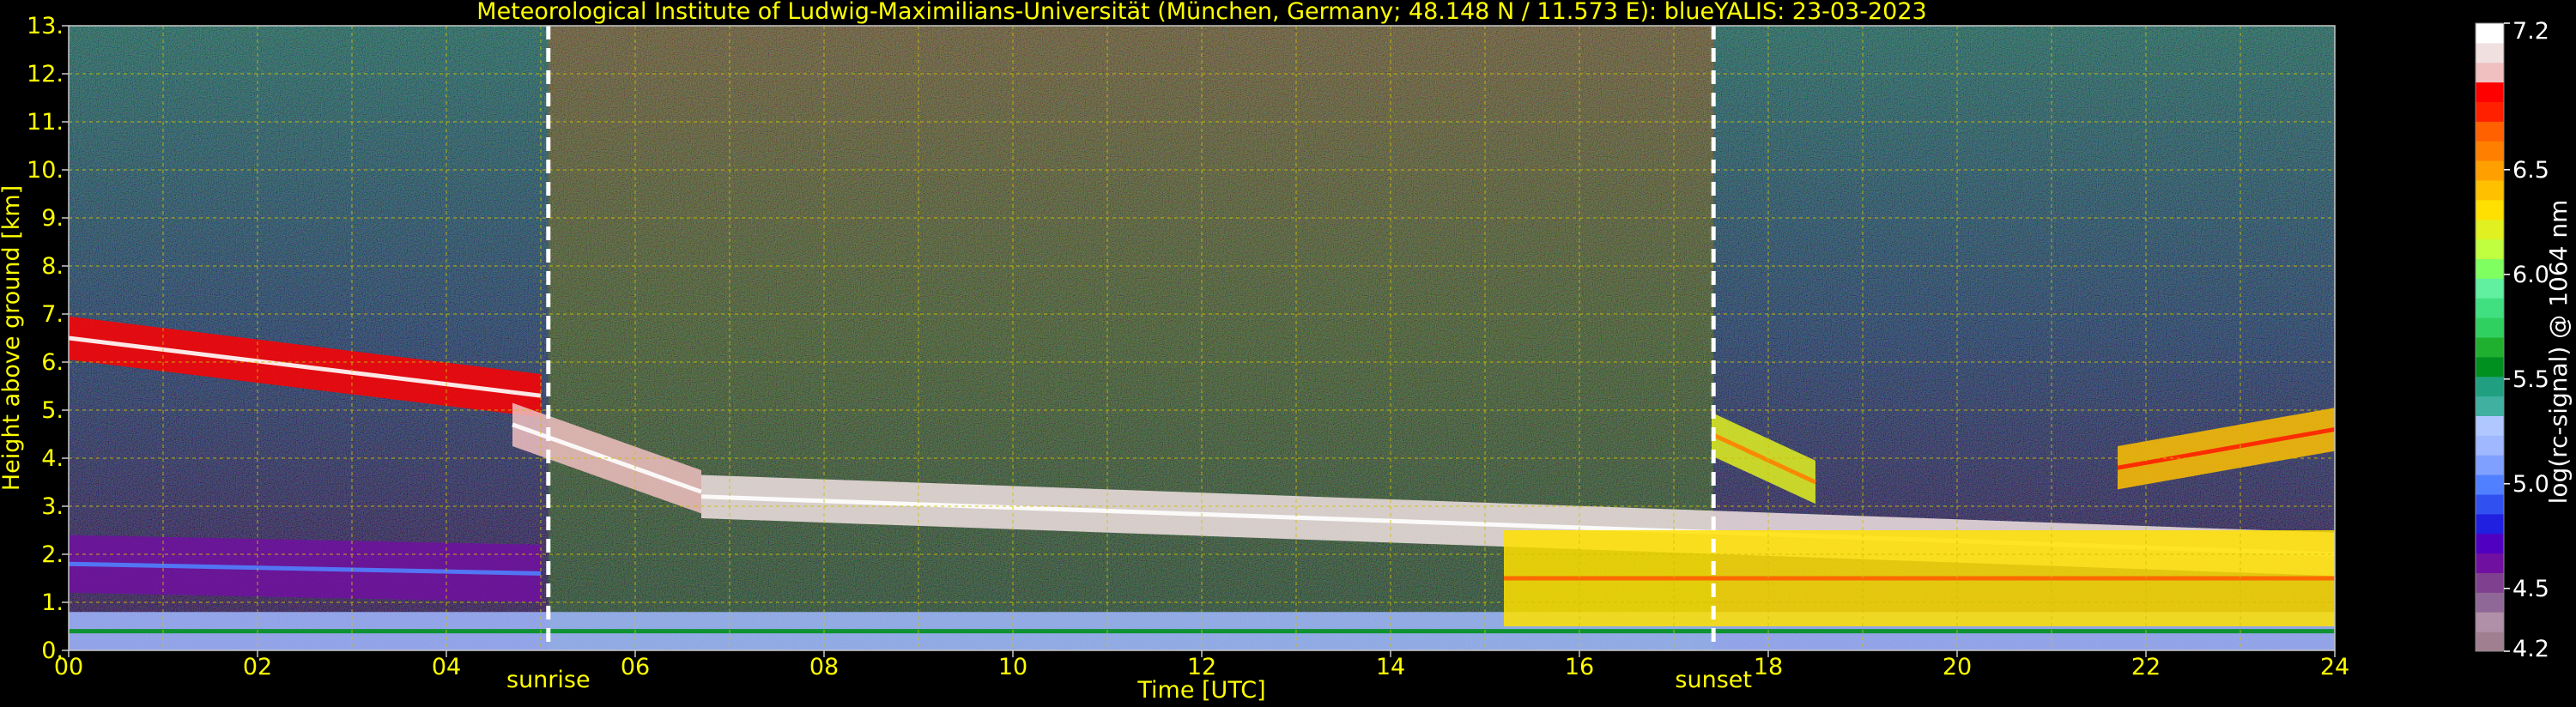  I want to click on sunset-label: sunset, so click(1713, 680).